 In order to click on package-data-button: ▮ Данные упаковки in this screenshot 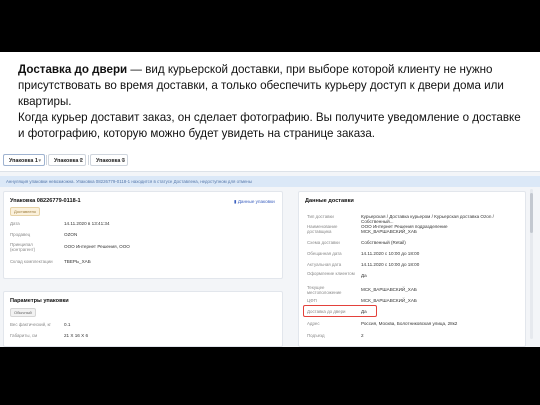, I will do `click(254, 202)`.